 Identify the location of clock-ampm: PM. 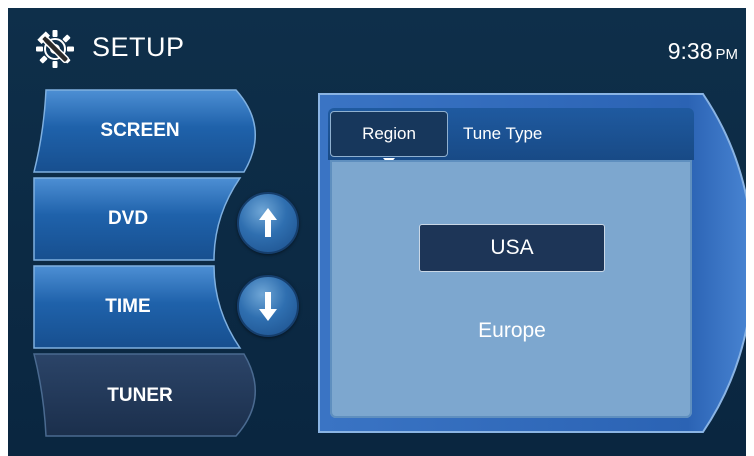
(727, 54).